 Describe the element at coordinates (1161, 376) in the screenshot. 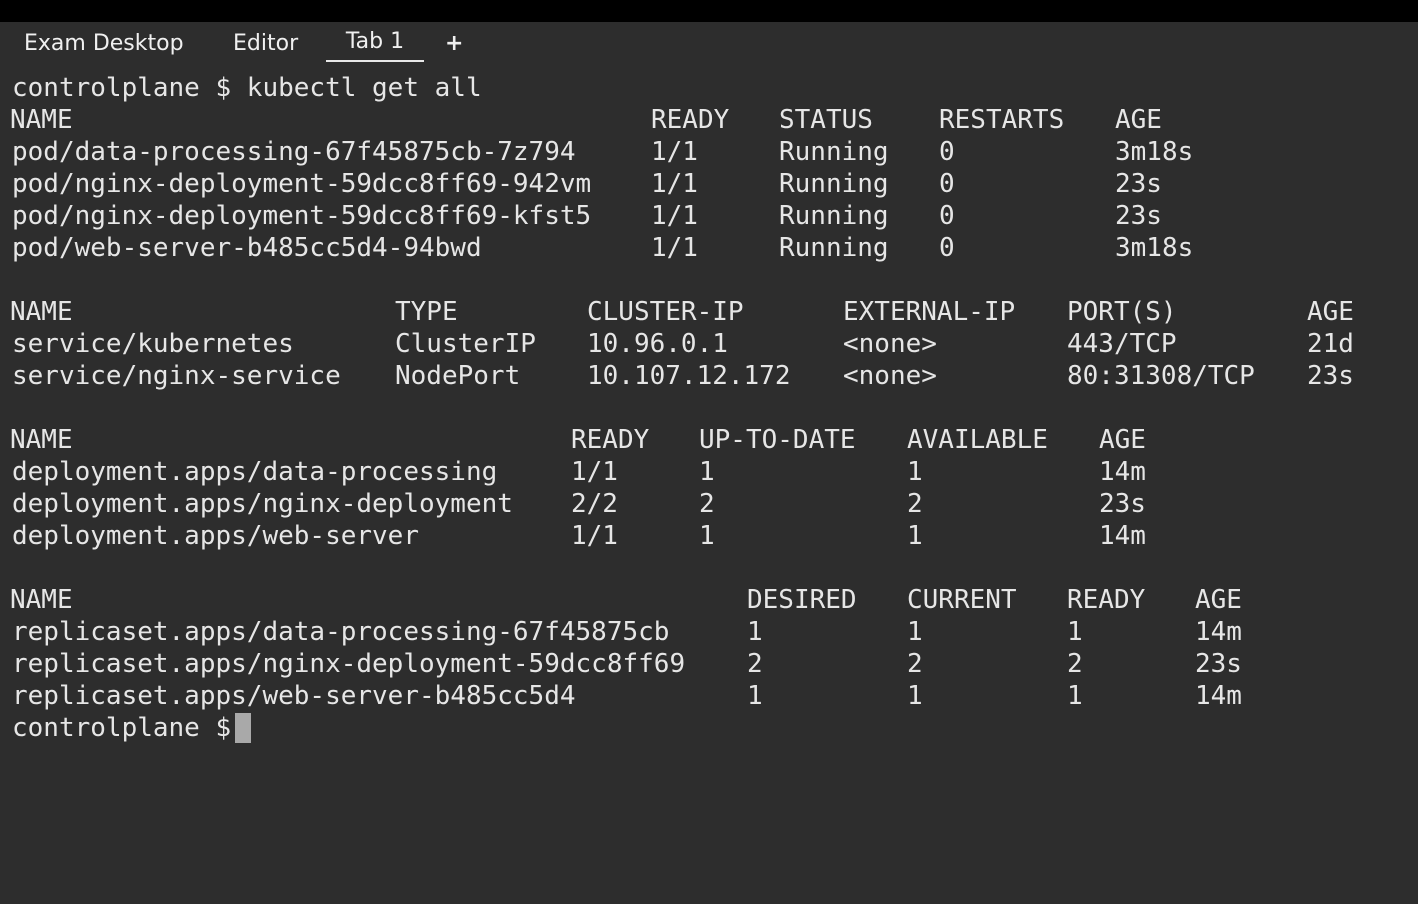

I see `service-ports: 80:31308/TCP` at that location.